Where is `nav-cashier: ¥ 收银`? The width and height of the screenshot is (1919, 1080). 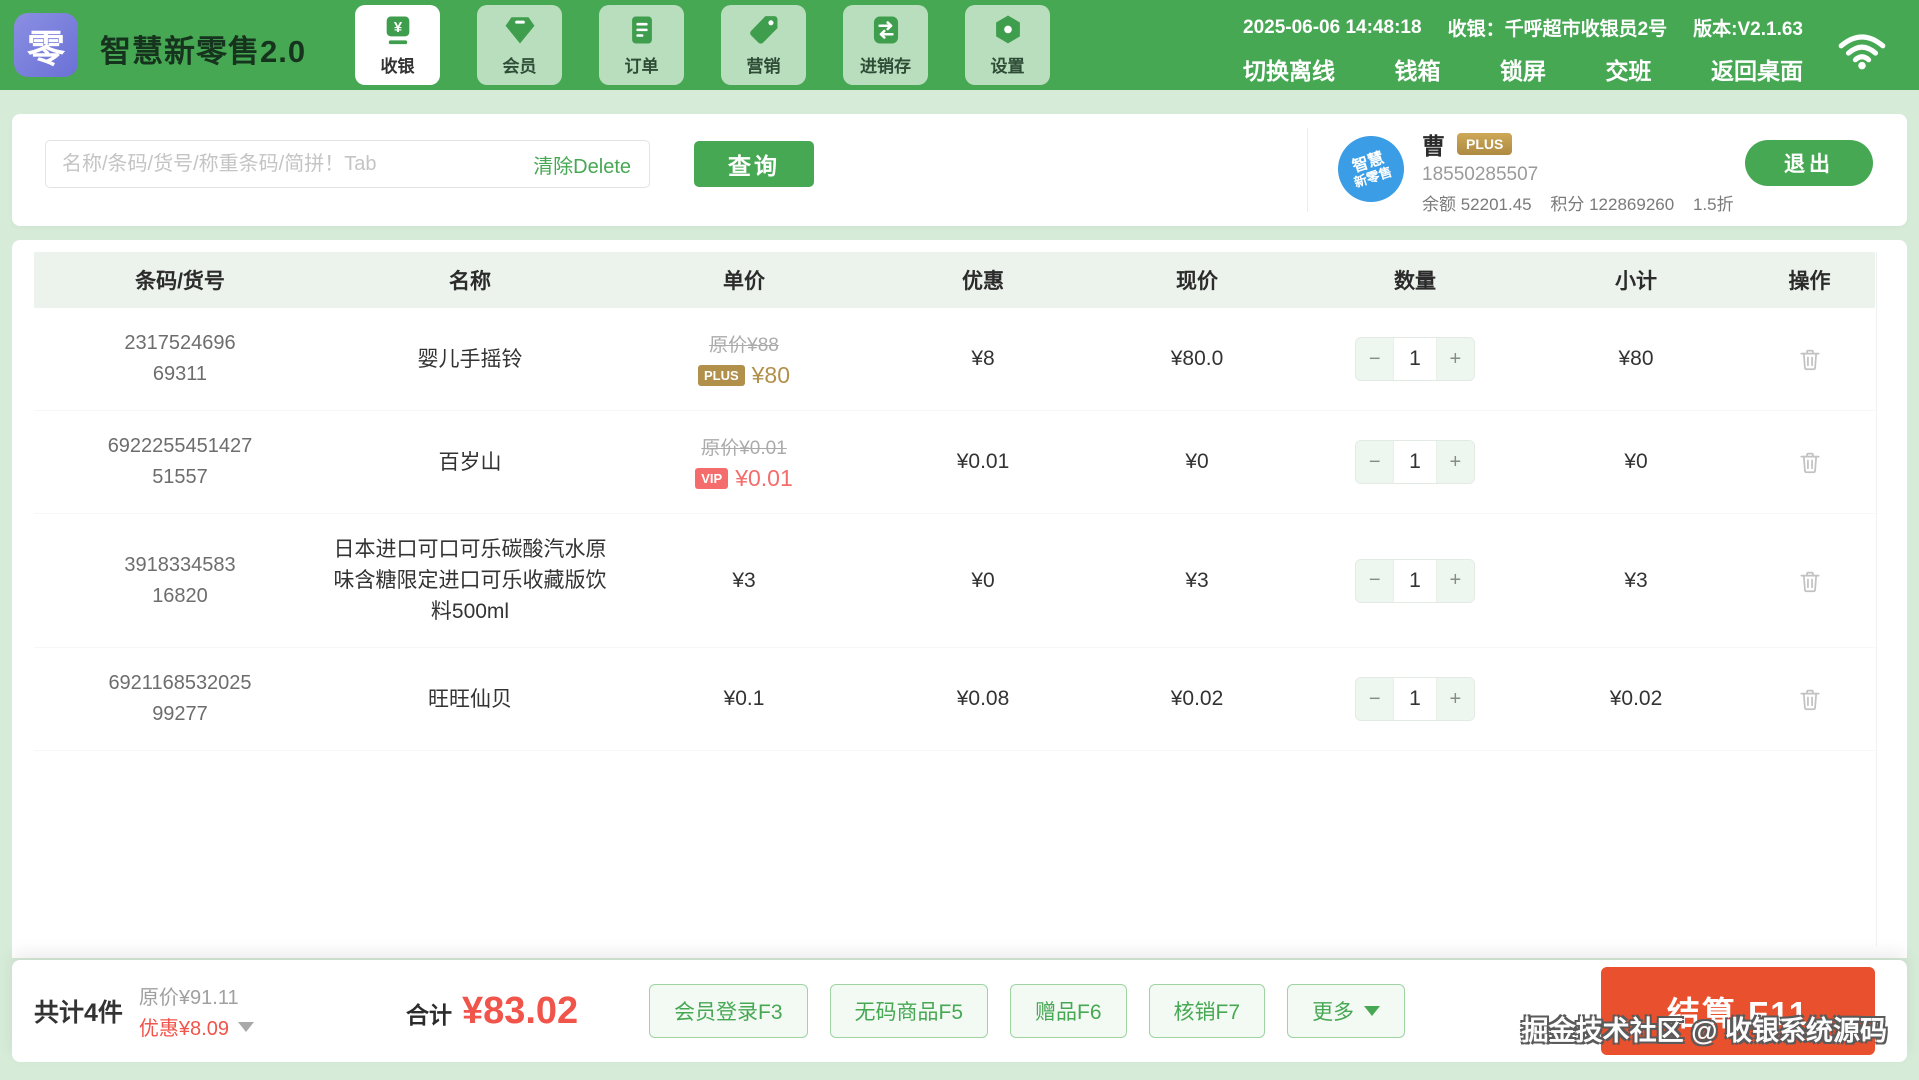 nav-cashier: ¥ 收银 is located at coordinates (397, 45).